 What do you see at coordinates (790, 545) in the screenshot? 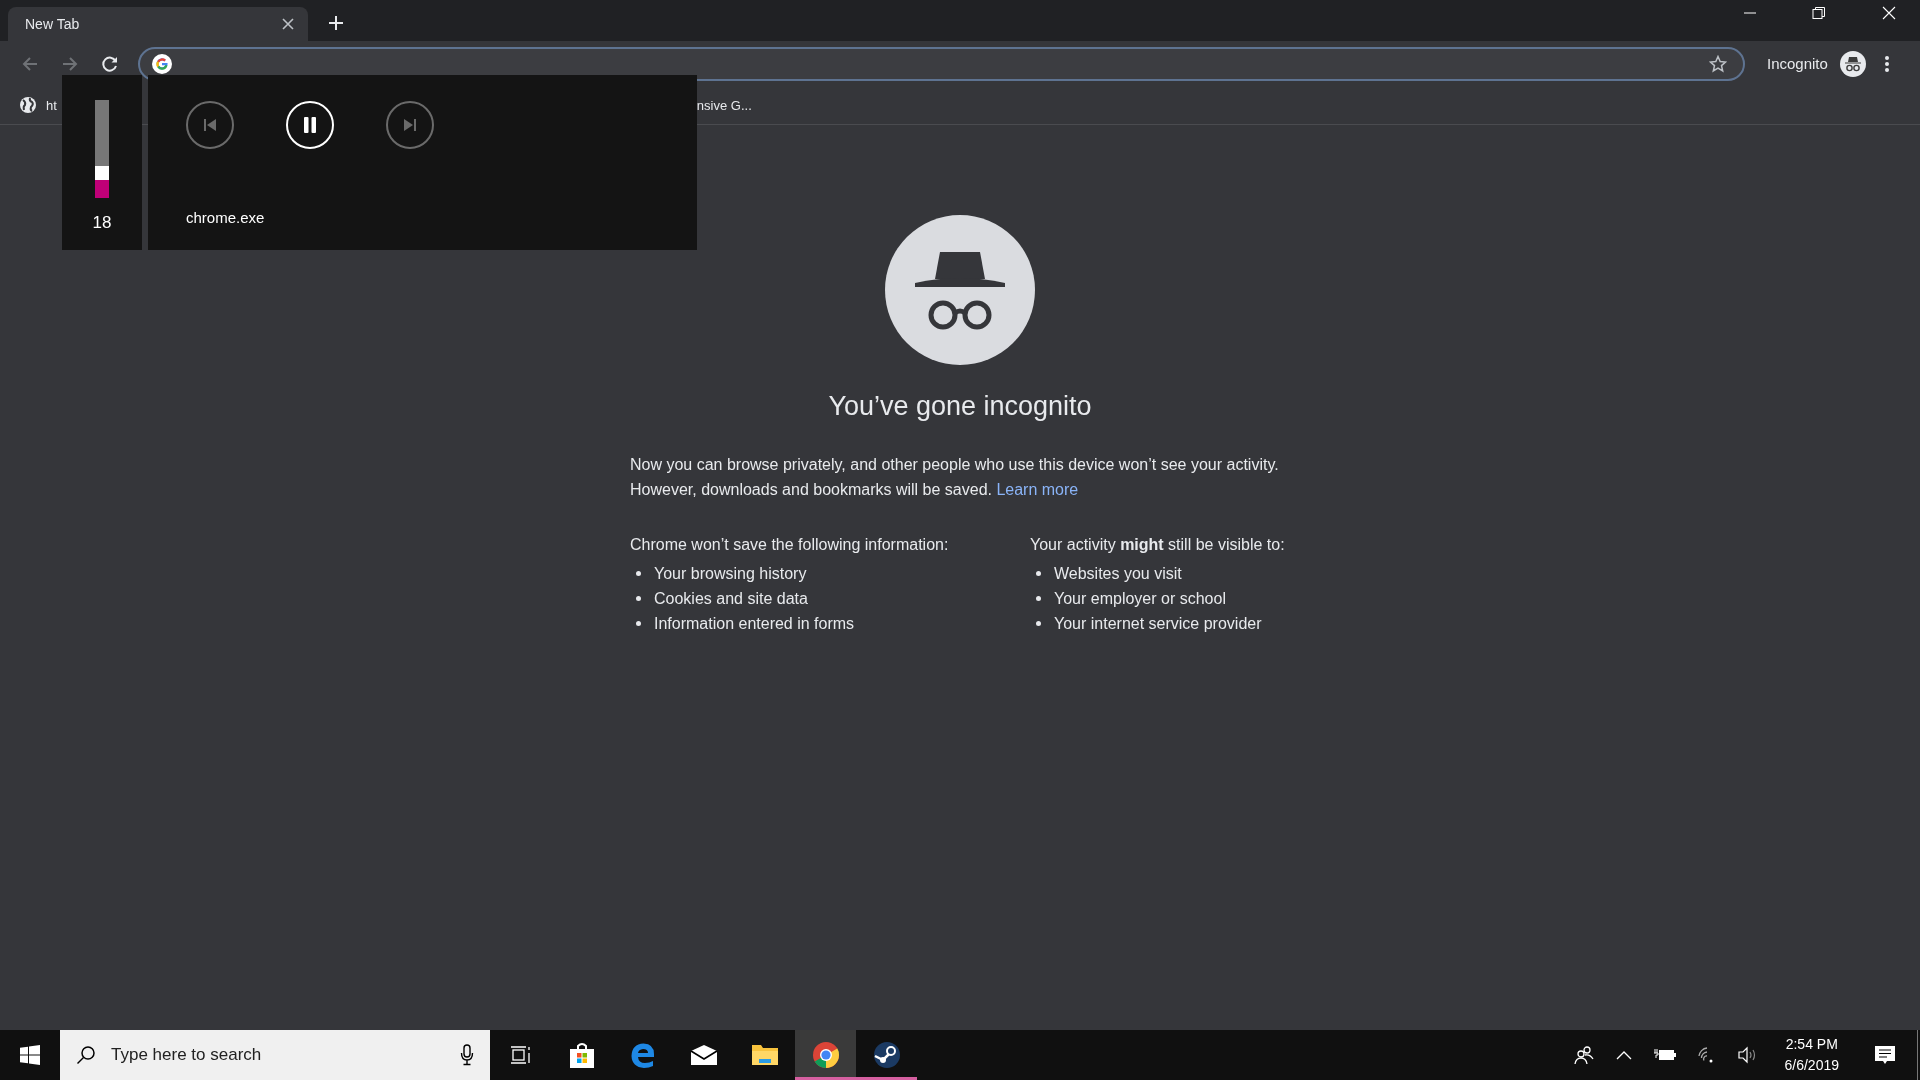
I see `list-heading: Chrome won’t save the following information:` at bounding box center [790, 545].